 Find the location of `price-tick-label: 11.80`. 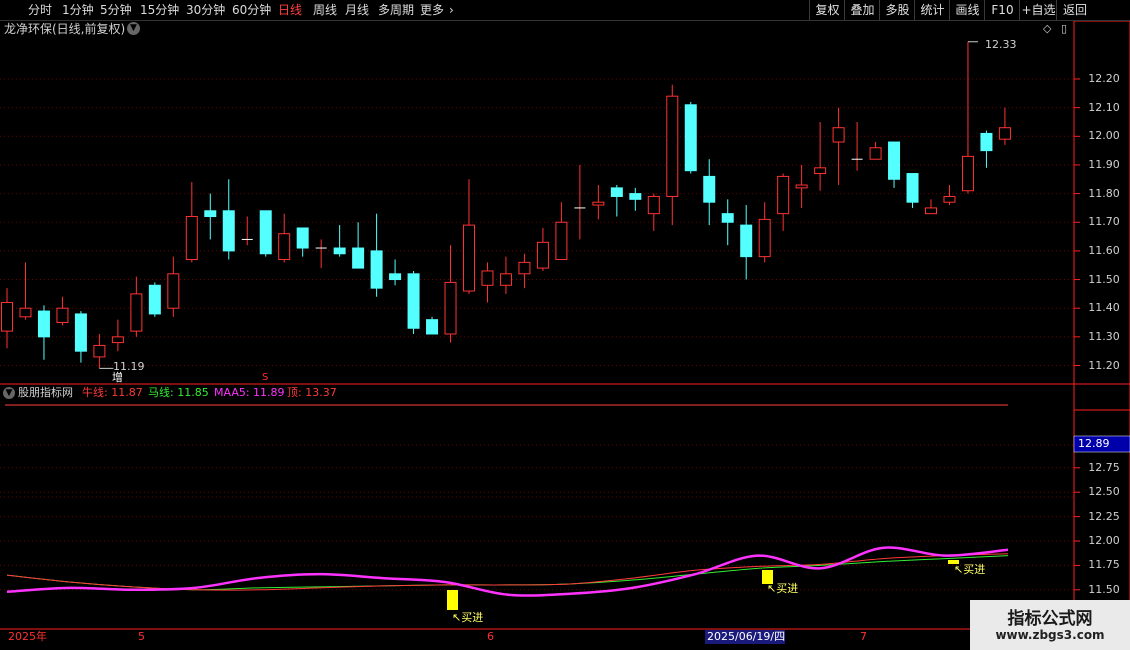

price-tick-label: 11.80 is located at coordinates (1104, 193).